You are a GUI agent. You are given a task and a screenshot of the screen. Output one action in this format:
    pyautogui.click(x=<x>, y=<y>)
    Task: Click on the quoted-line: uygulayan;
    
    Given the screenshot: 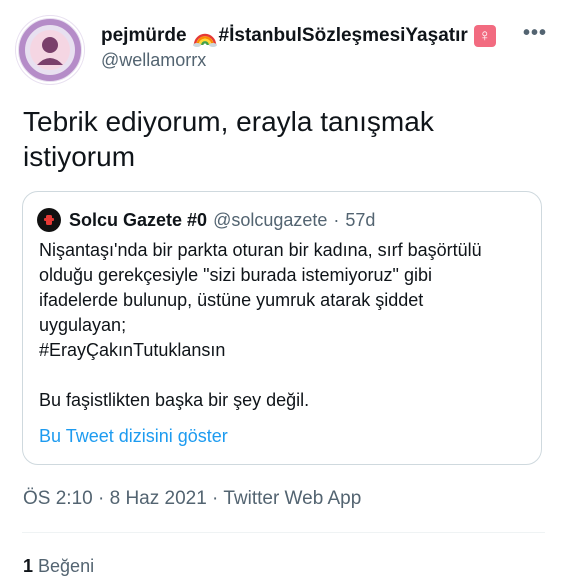 What is the action you would take?
    pyautogui.click(x=83, y=325)
    